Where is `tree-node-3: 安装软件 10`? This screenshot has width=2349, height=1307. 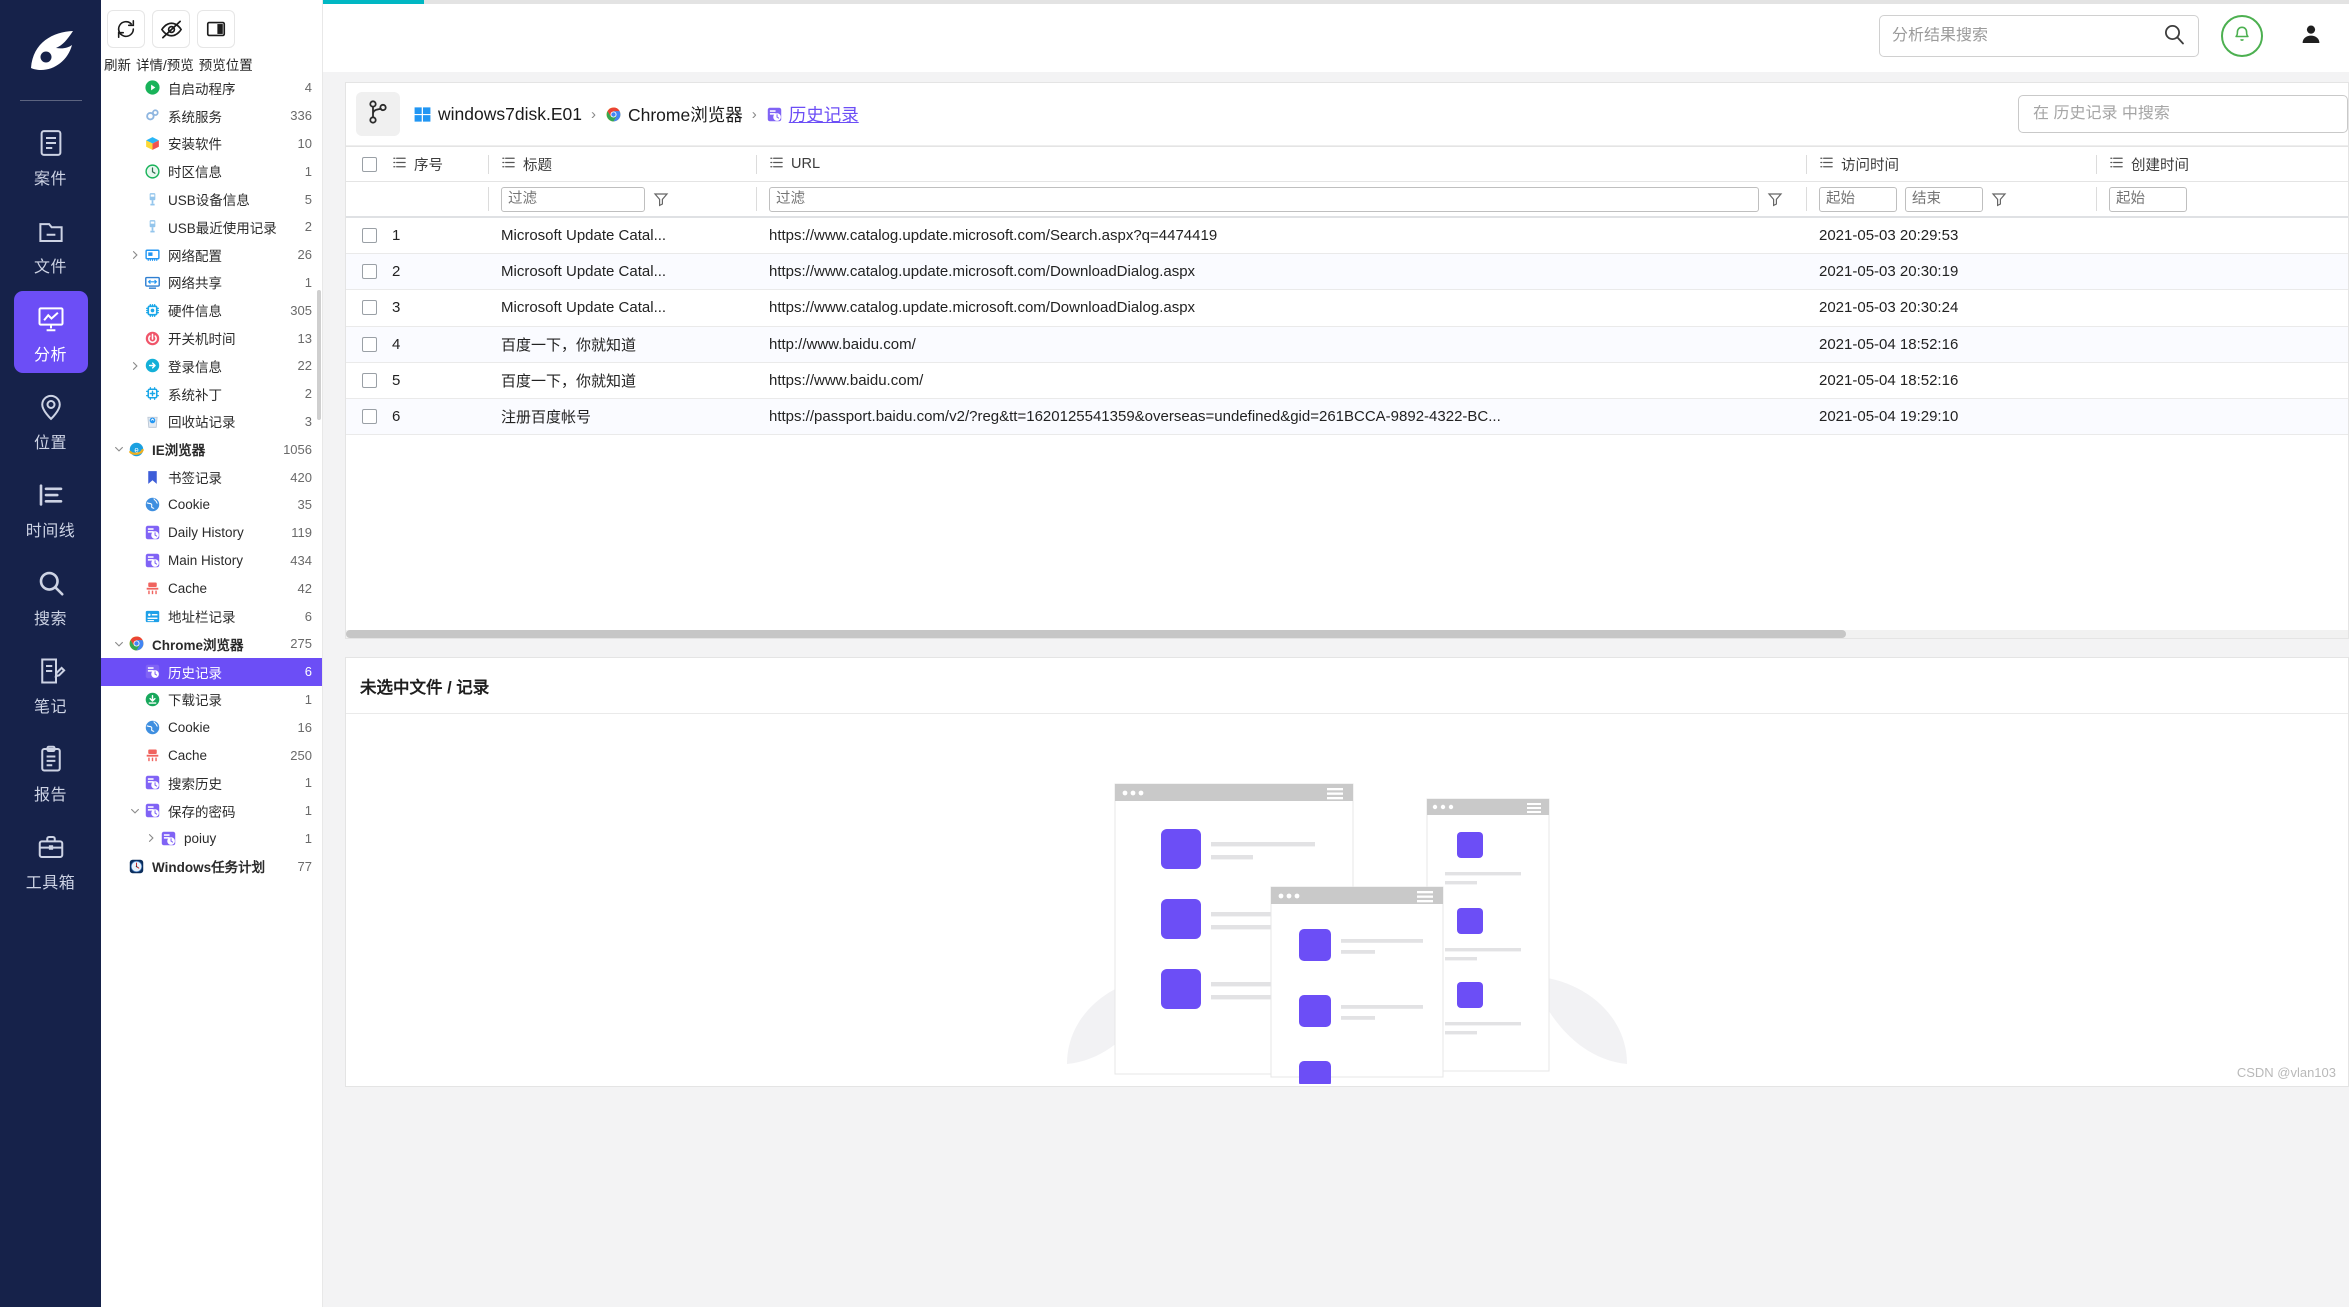
tree-node-3: 安装软件 10 is located at coordinates (211, 144).